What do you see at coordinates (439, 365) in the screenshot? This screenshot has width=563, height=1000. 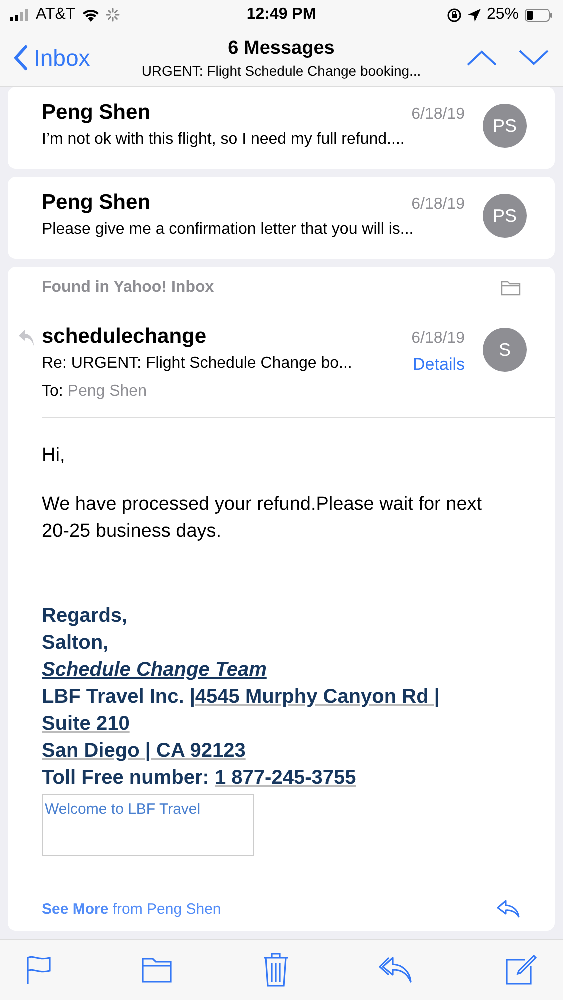 I see `details-link: Details` at bounding box center [439, 365].